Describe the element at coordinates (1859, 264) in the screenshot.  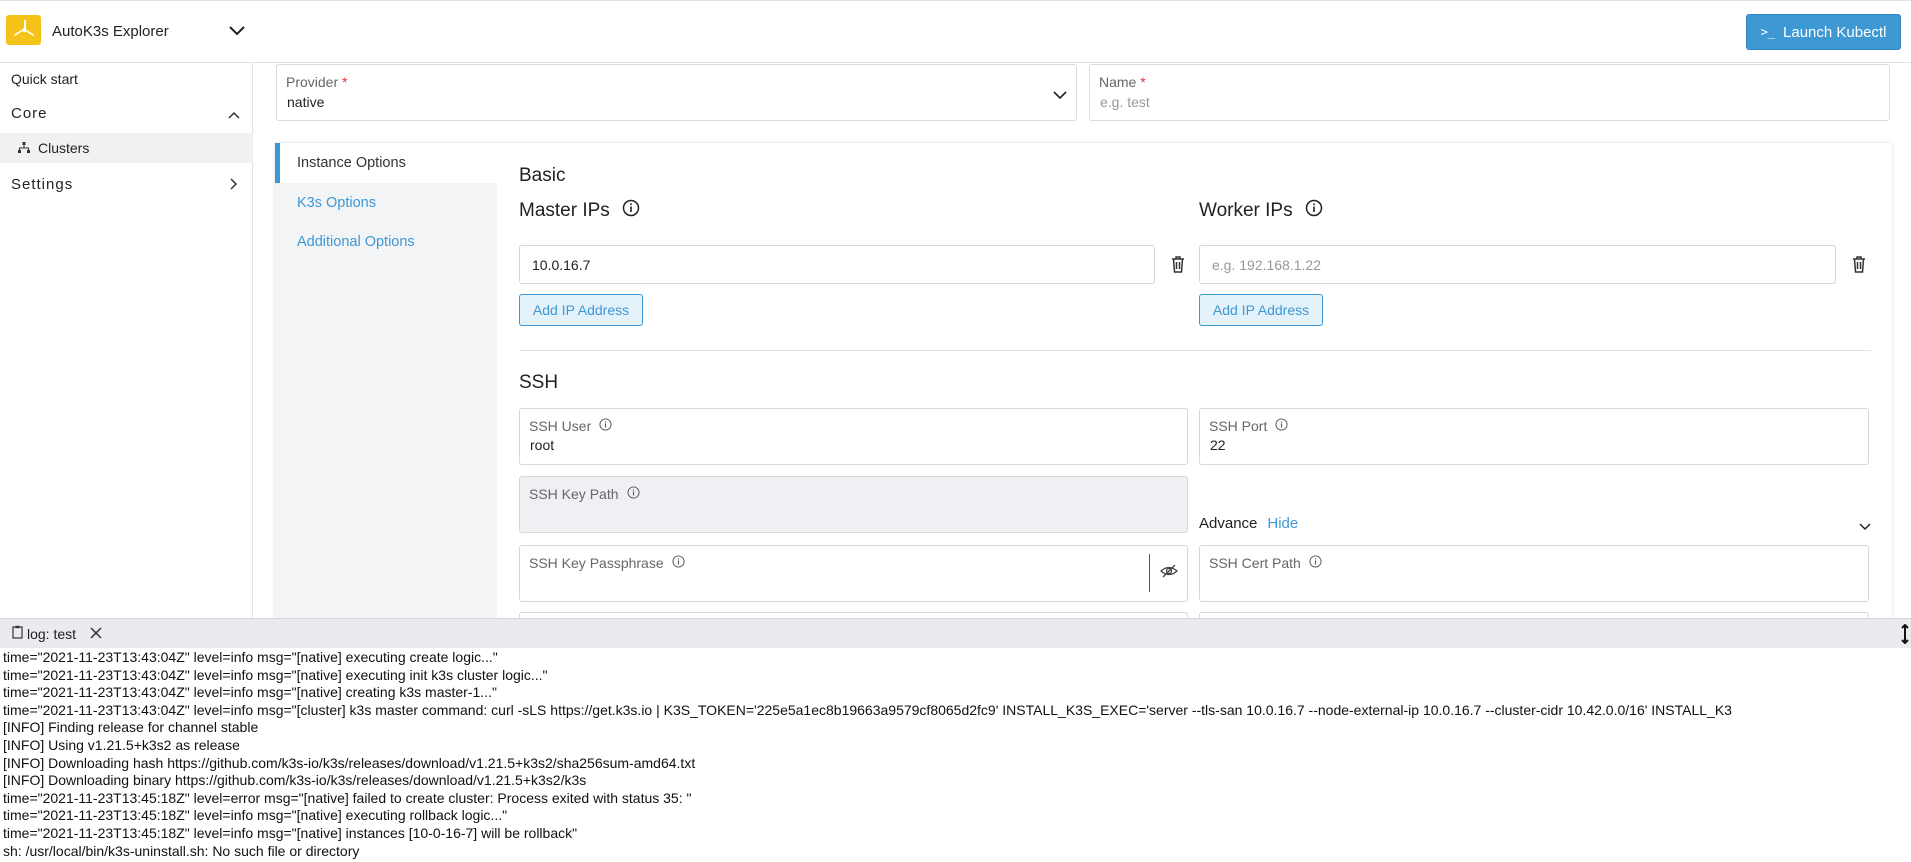
I see `delete-worker-ip-icon` at that location.